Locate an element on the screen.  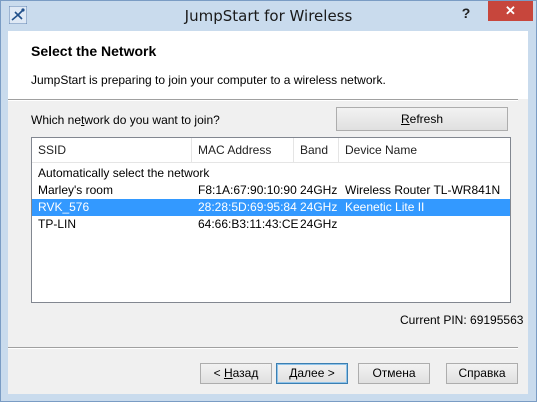
cell-ssid: TP-LIN is located at coordinates (57, 224).